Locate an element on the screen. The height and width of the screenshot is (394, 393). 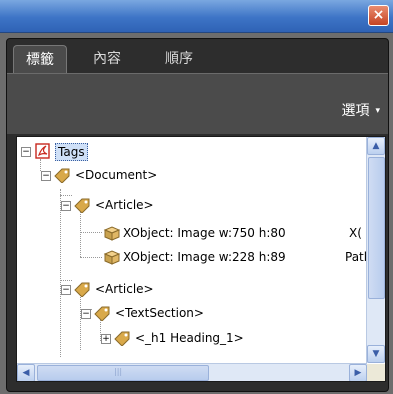
scroll-up-icon: ▲ is located at coordinates (376, 146).